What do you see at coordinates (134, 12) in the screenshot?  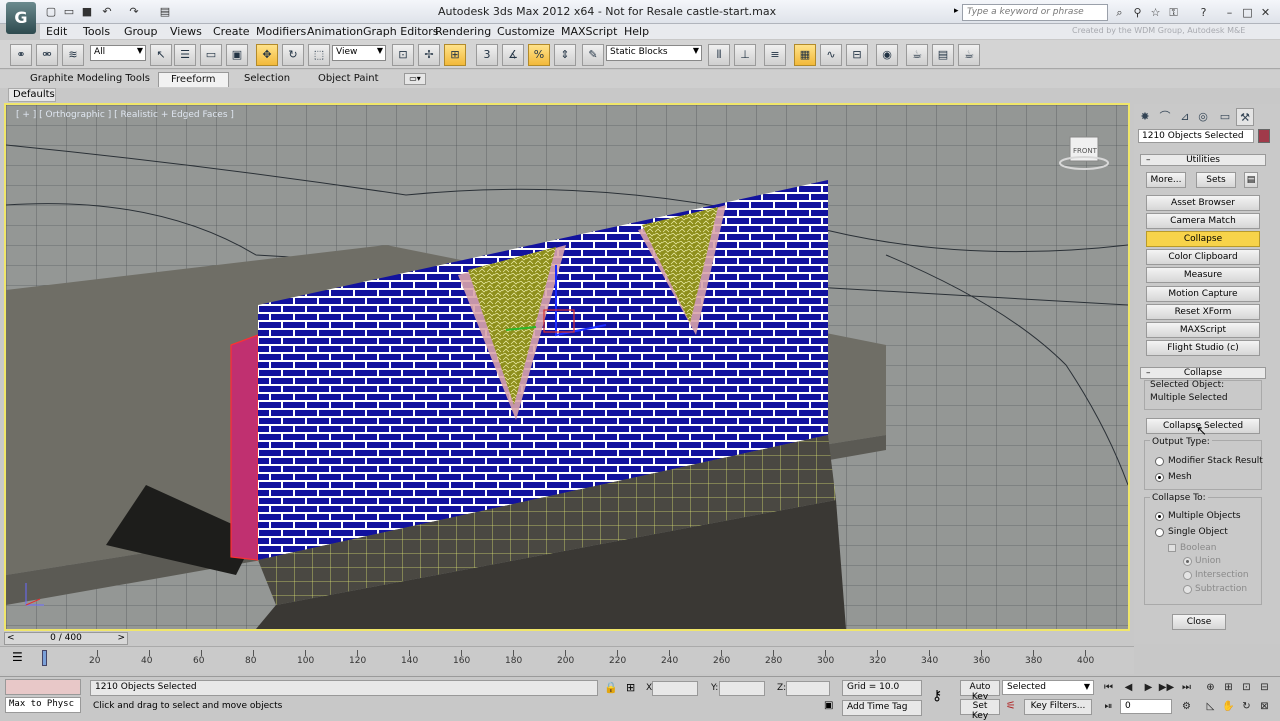 I see `redo-icon: ↷` at bounding box center [134, 12].